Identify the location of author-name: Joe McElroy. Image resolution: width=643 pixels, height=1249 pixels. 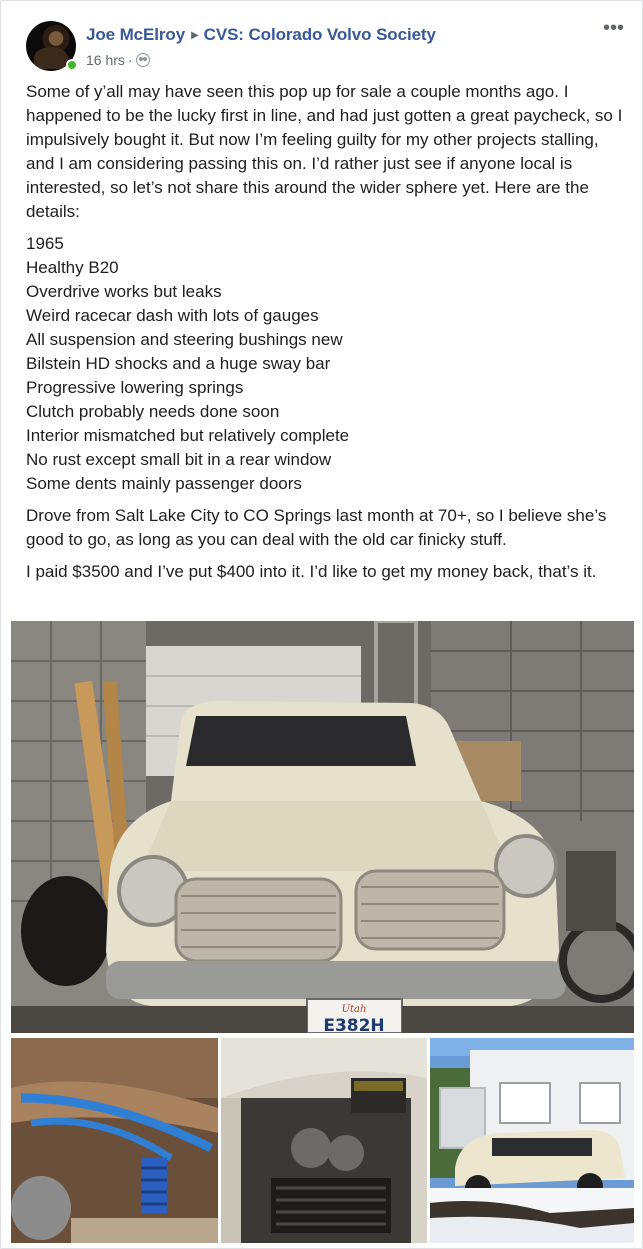
(135, 34).